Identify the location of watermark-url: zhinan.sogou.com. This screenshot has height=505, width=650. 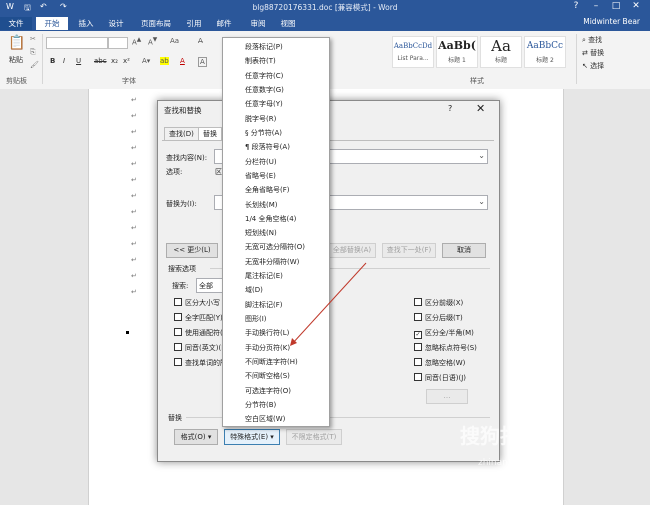
(519, 463).